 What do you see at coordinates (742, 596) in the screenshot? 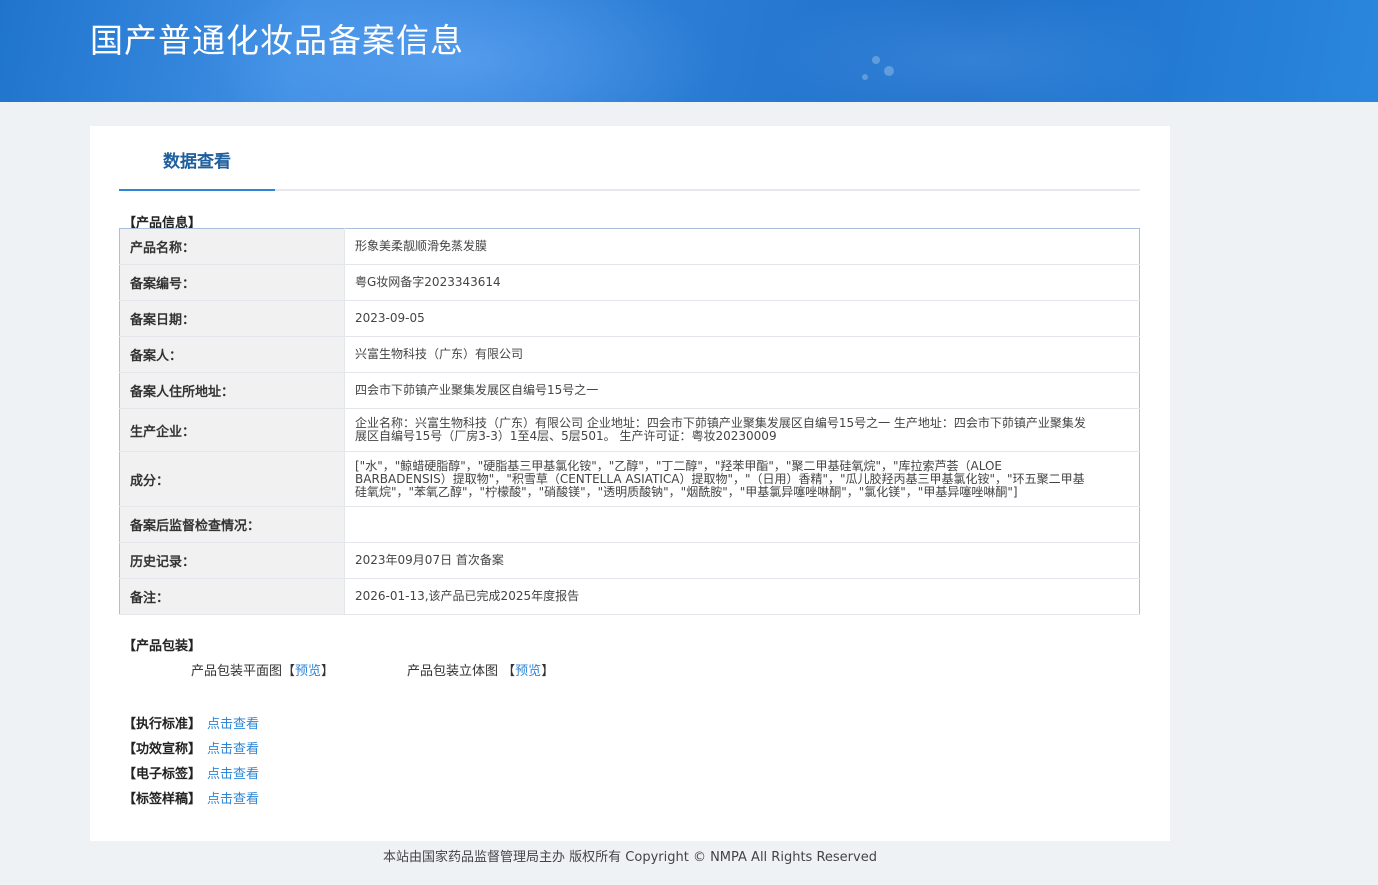
I see `field-value: 2026-01-13,该产品已完成2025年度报告` at bounding box center [742, 596].